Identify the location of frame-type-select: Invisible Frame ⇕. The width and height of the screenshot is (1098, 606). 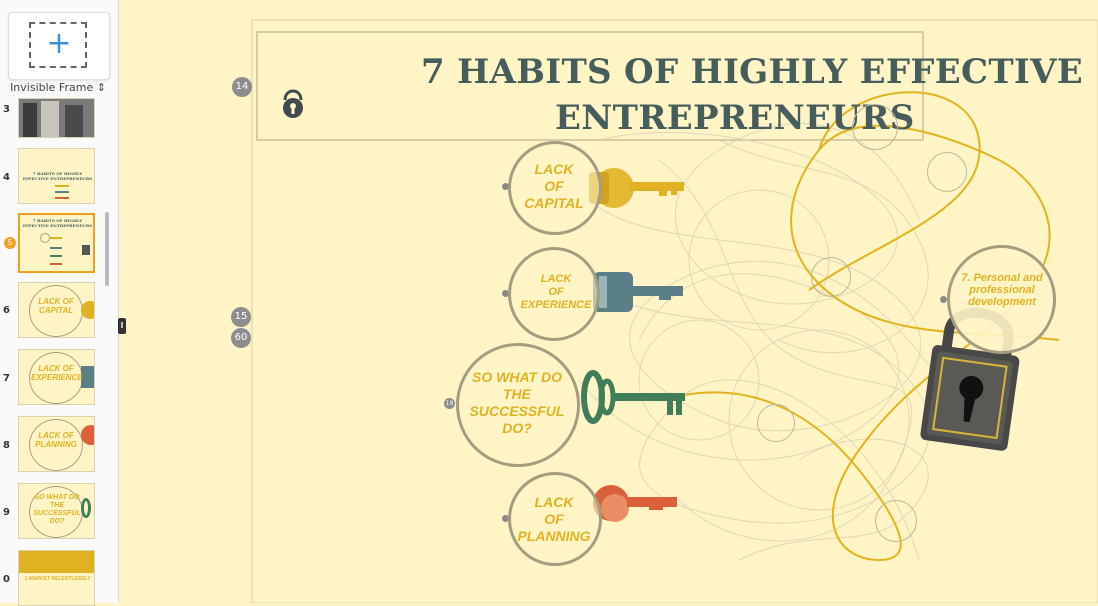
(58, 87).